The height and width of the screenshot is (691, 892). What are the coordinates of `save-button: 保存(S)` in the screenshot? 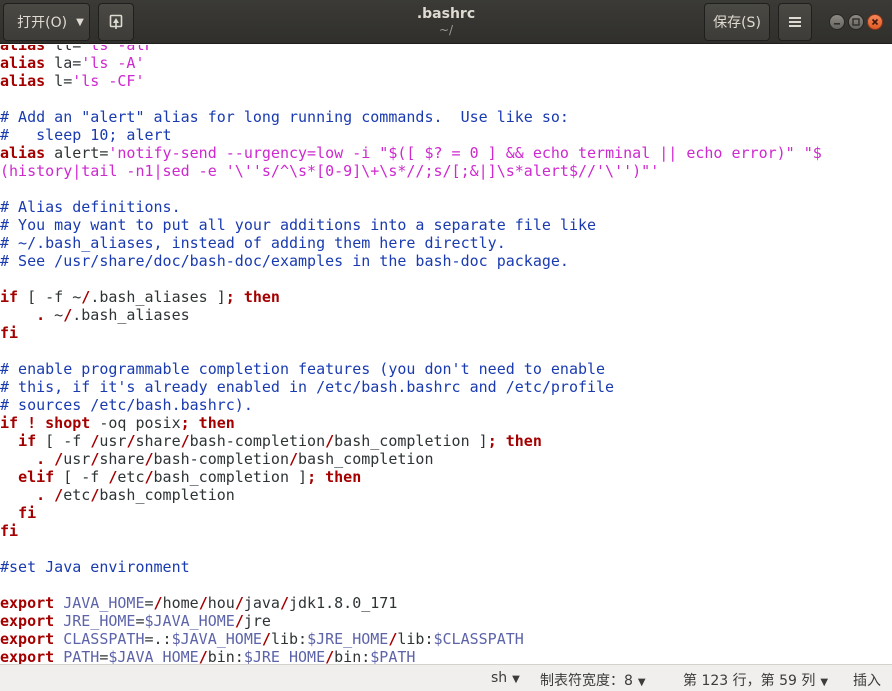 It's located at (737, 22).